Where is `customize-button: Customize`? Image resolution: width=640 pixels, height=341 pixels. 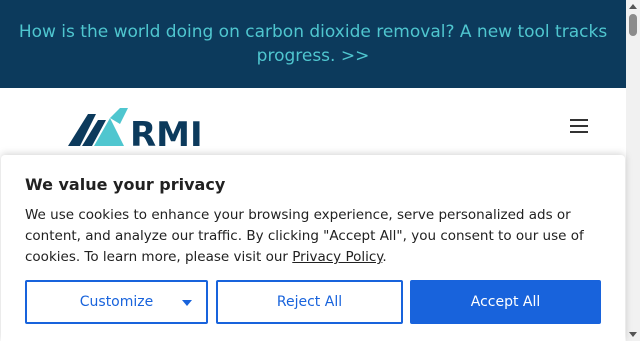 customize-button: Customize is located at coordinates (116, 302).